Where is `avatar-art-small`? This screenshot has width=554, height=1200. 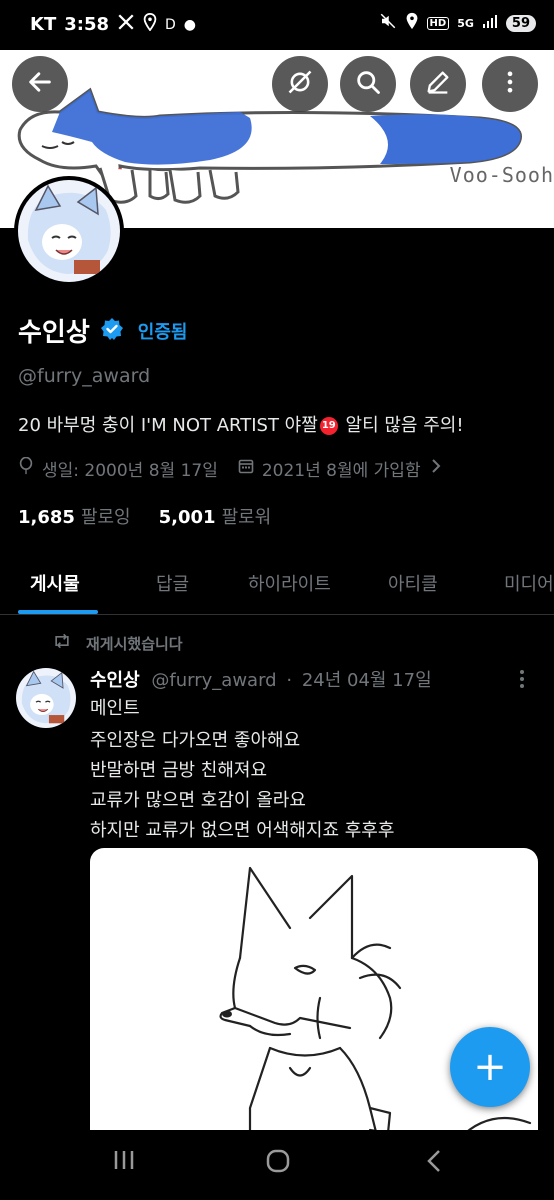
avatar-art-small is located at coordinates (46, 697).